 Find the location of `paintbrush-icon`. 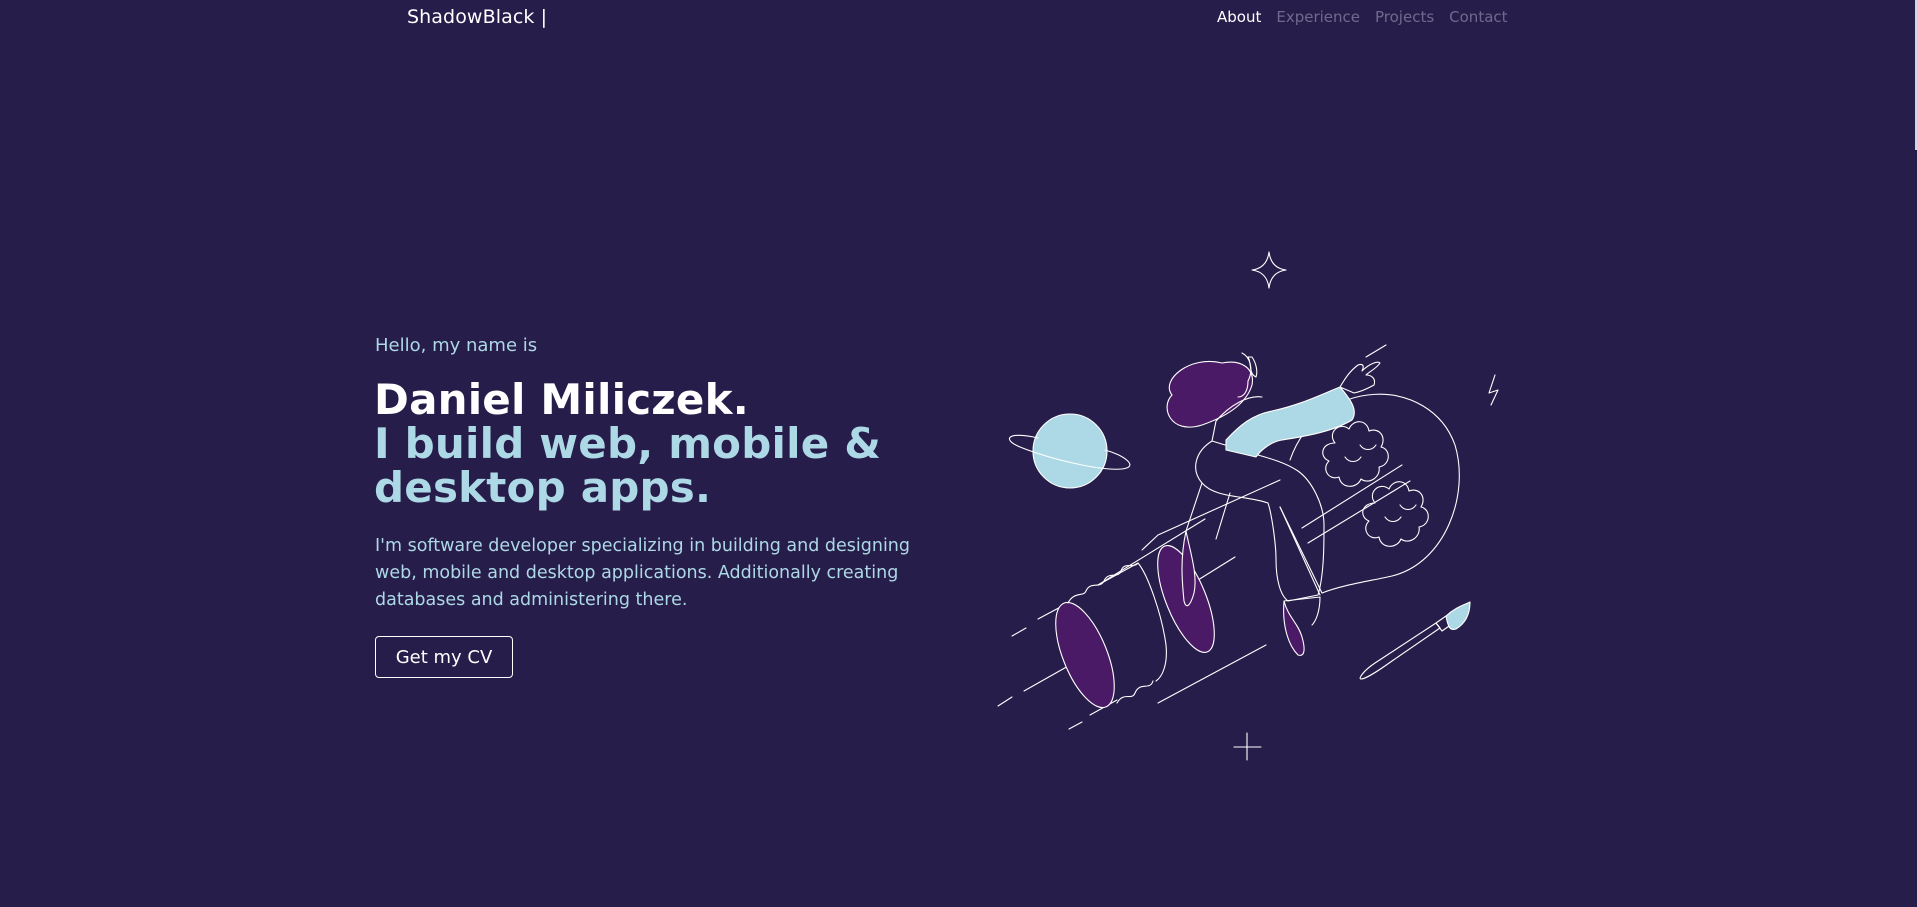

paintbrush-icon is located at coordinates (1415, 640).